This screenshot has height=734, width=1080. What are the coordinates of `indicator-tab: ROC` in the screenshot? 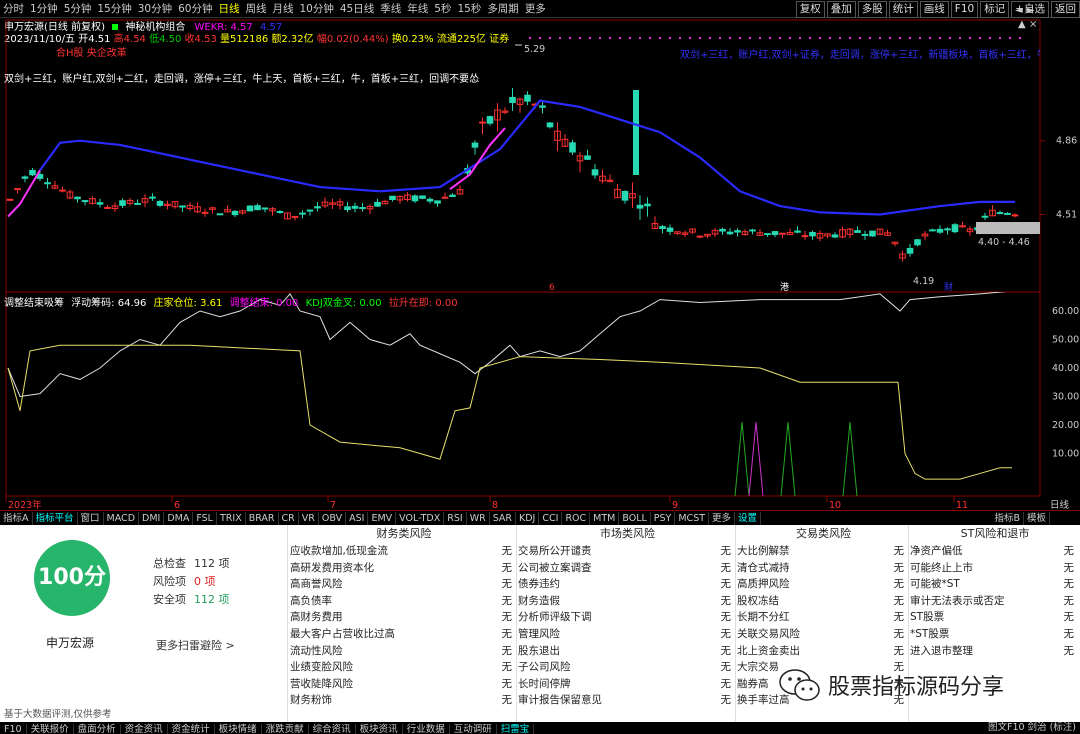 It's located at (576, 518).